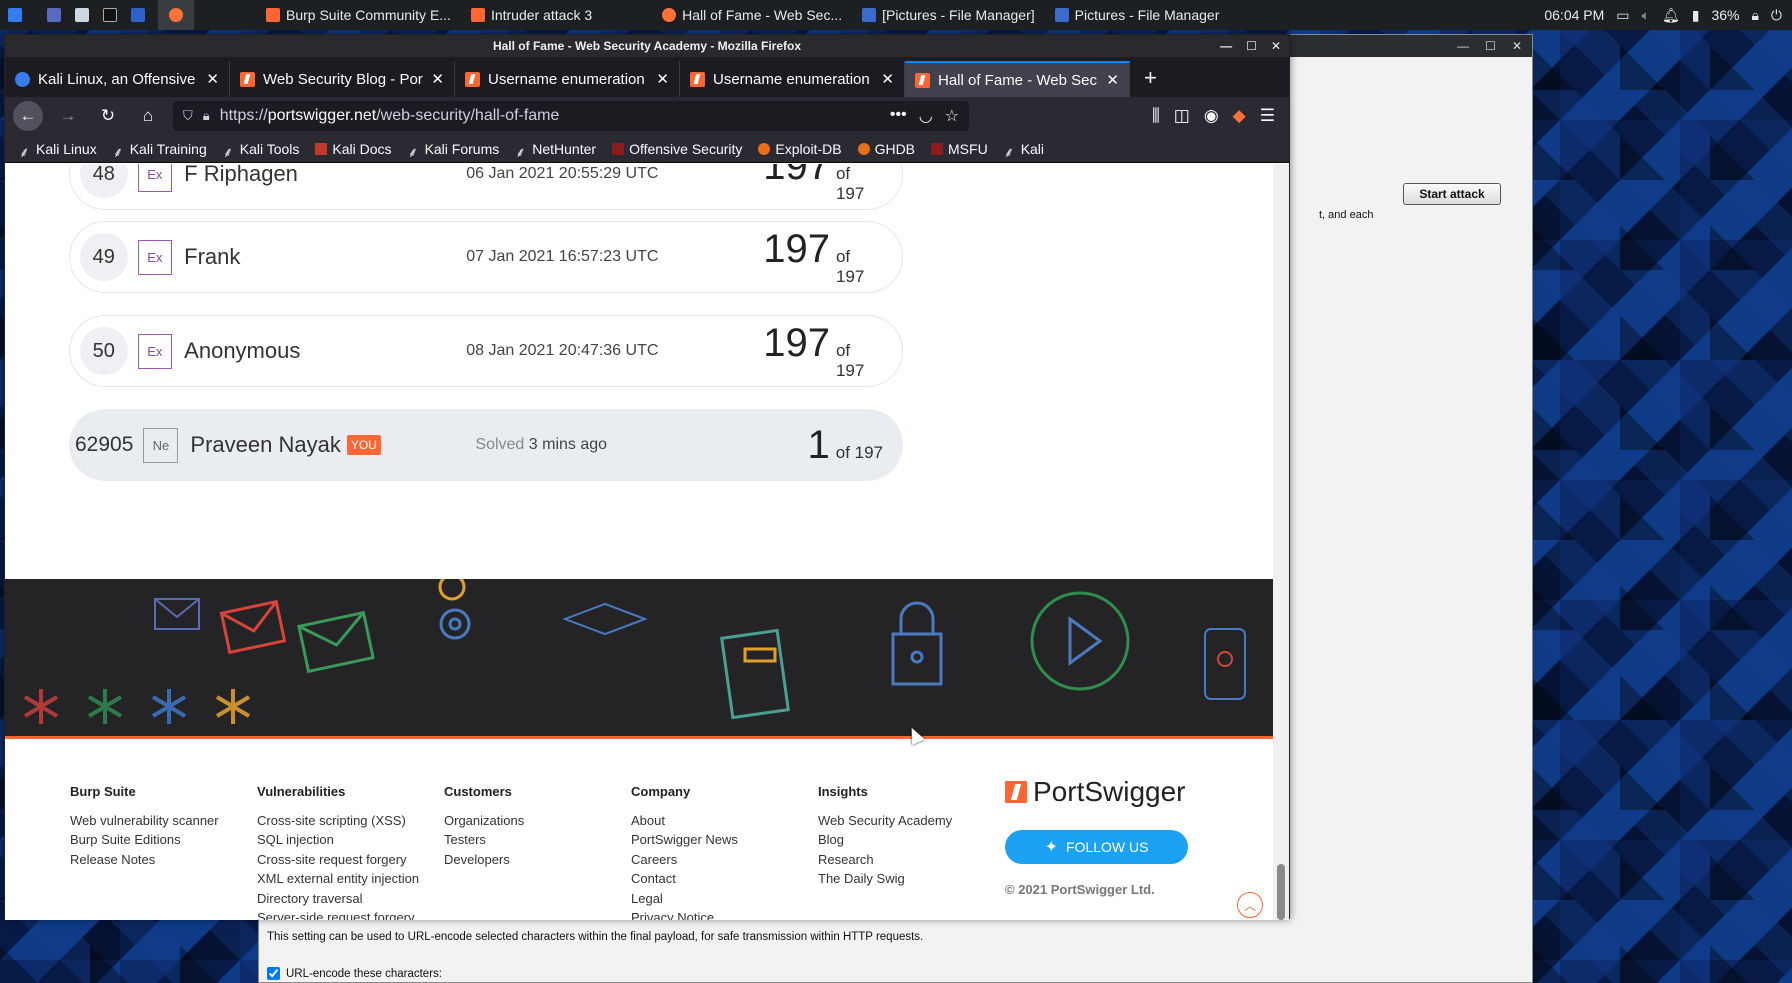  Describe the element at coordinates (1024, 150) in the screenshot. I see `bookmark-kali: ⸙ Kali` at that location.